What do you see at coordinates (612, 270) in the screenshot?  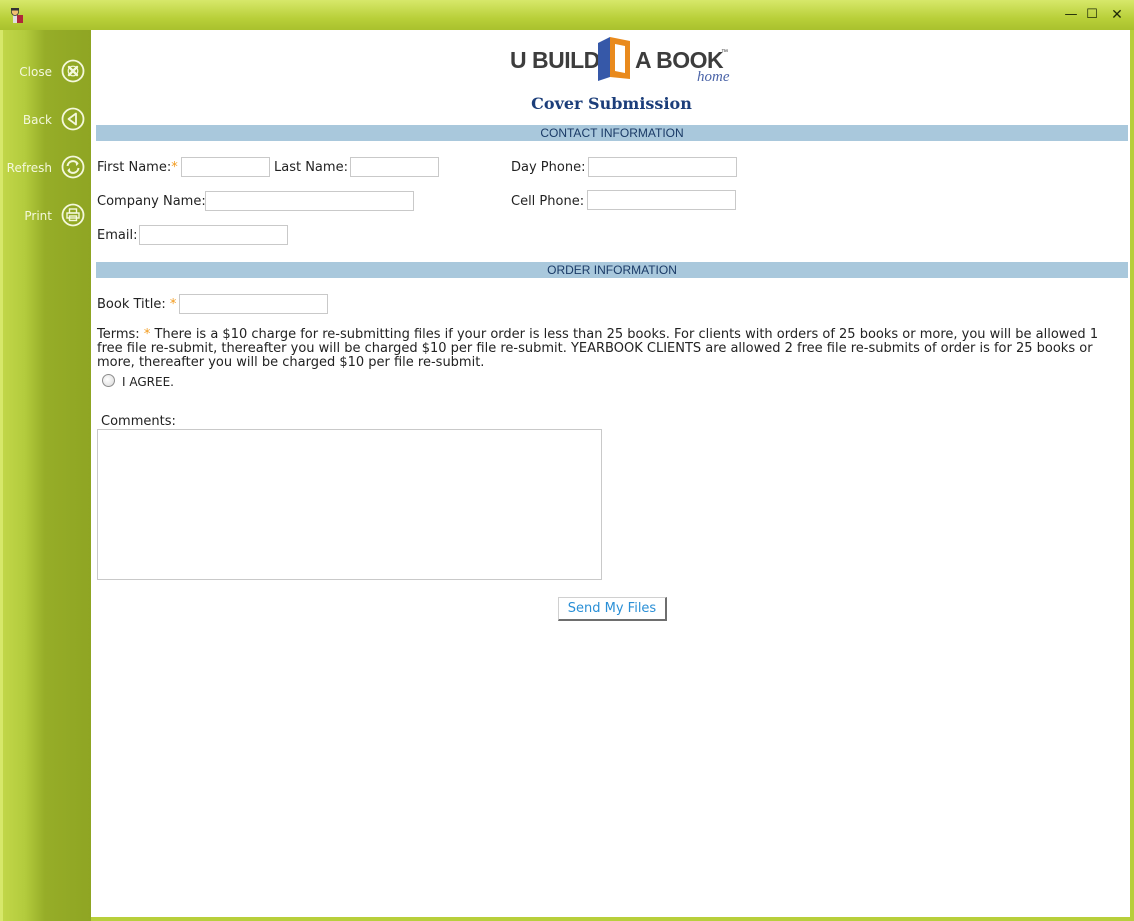 I see `order-section-header: ORDER INFORMATION` at bounding box center [612, 270].